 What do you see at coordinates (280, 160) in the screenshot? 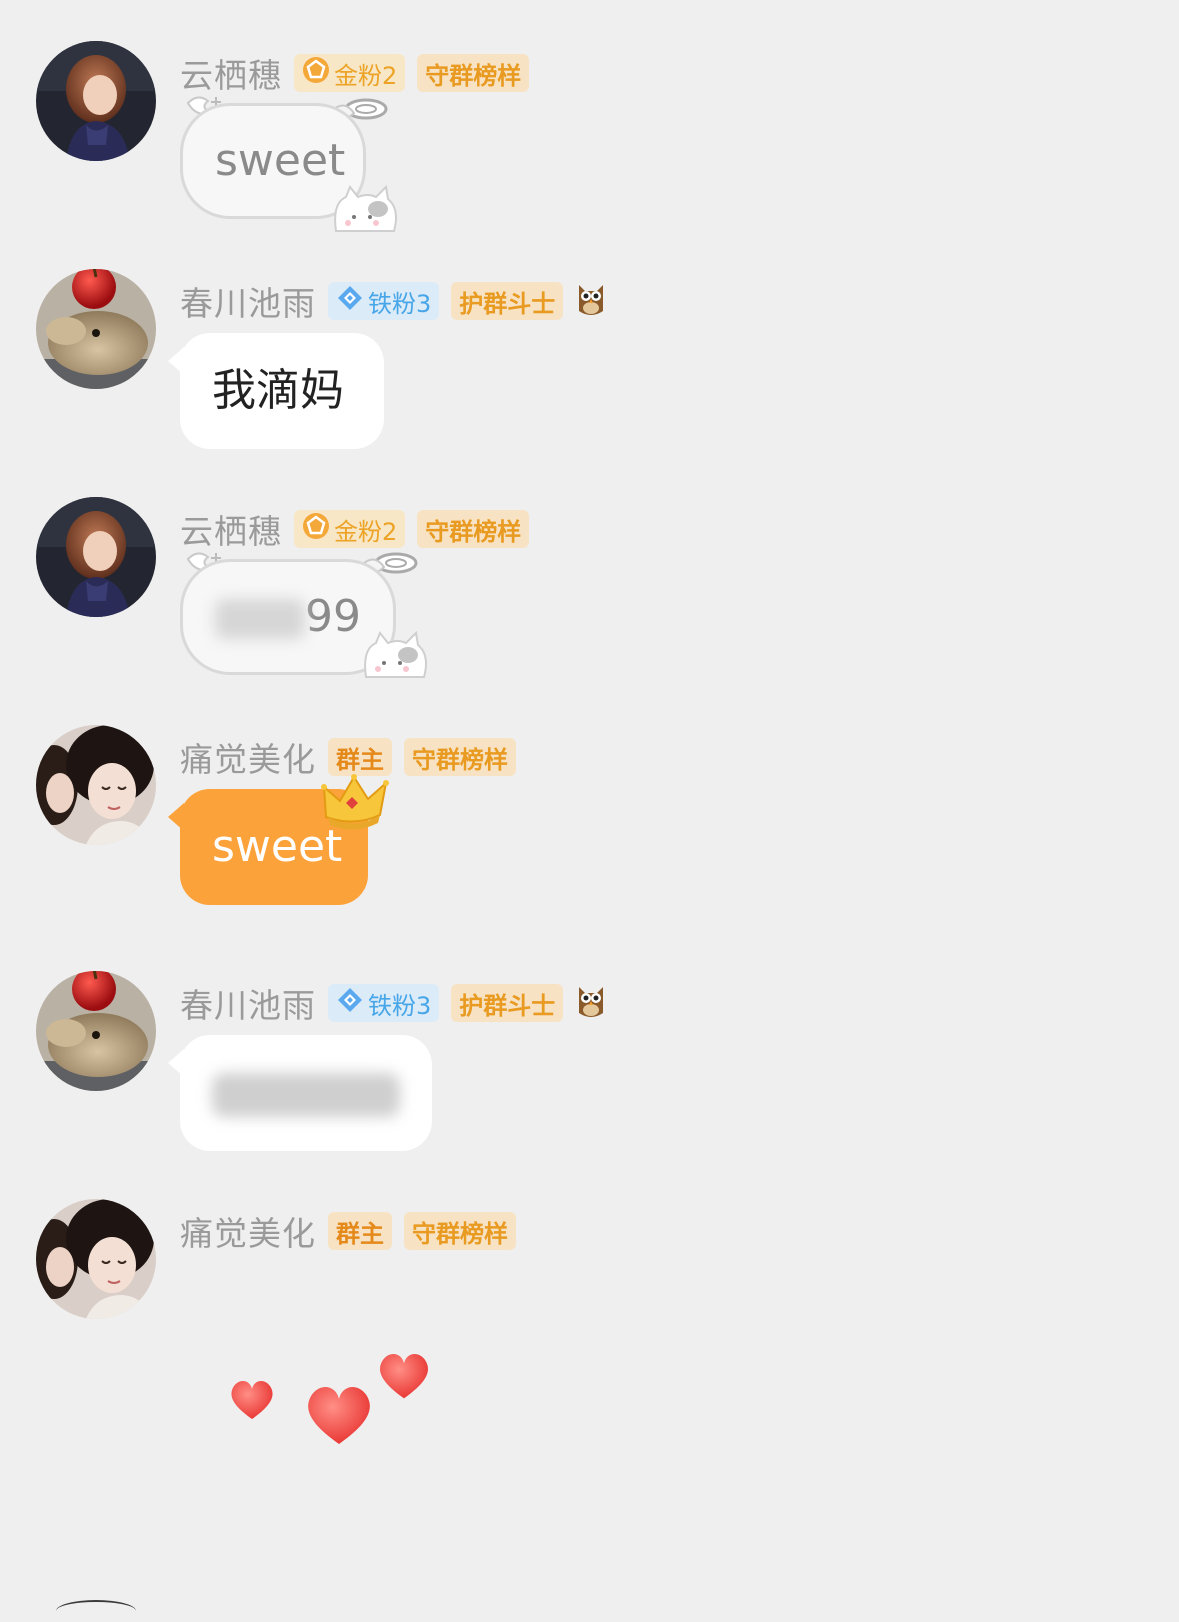
I see `message-text: sweet` at bounding box center [280, 160].